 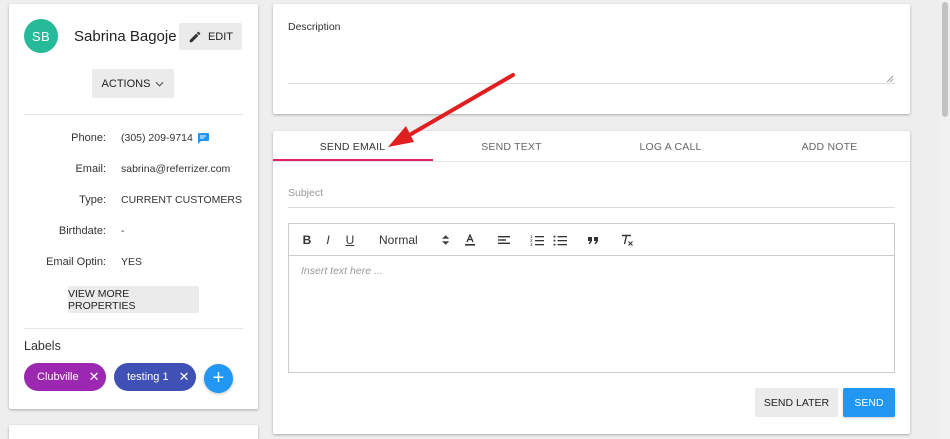 What do you see at coordinates (132, 262) in the screenshot?
I see `email-optin-value: YES` at bounding box center [132, 262].